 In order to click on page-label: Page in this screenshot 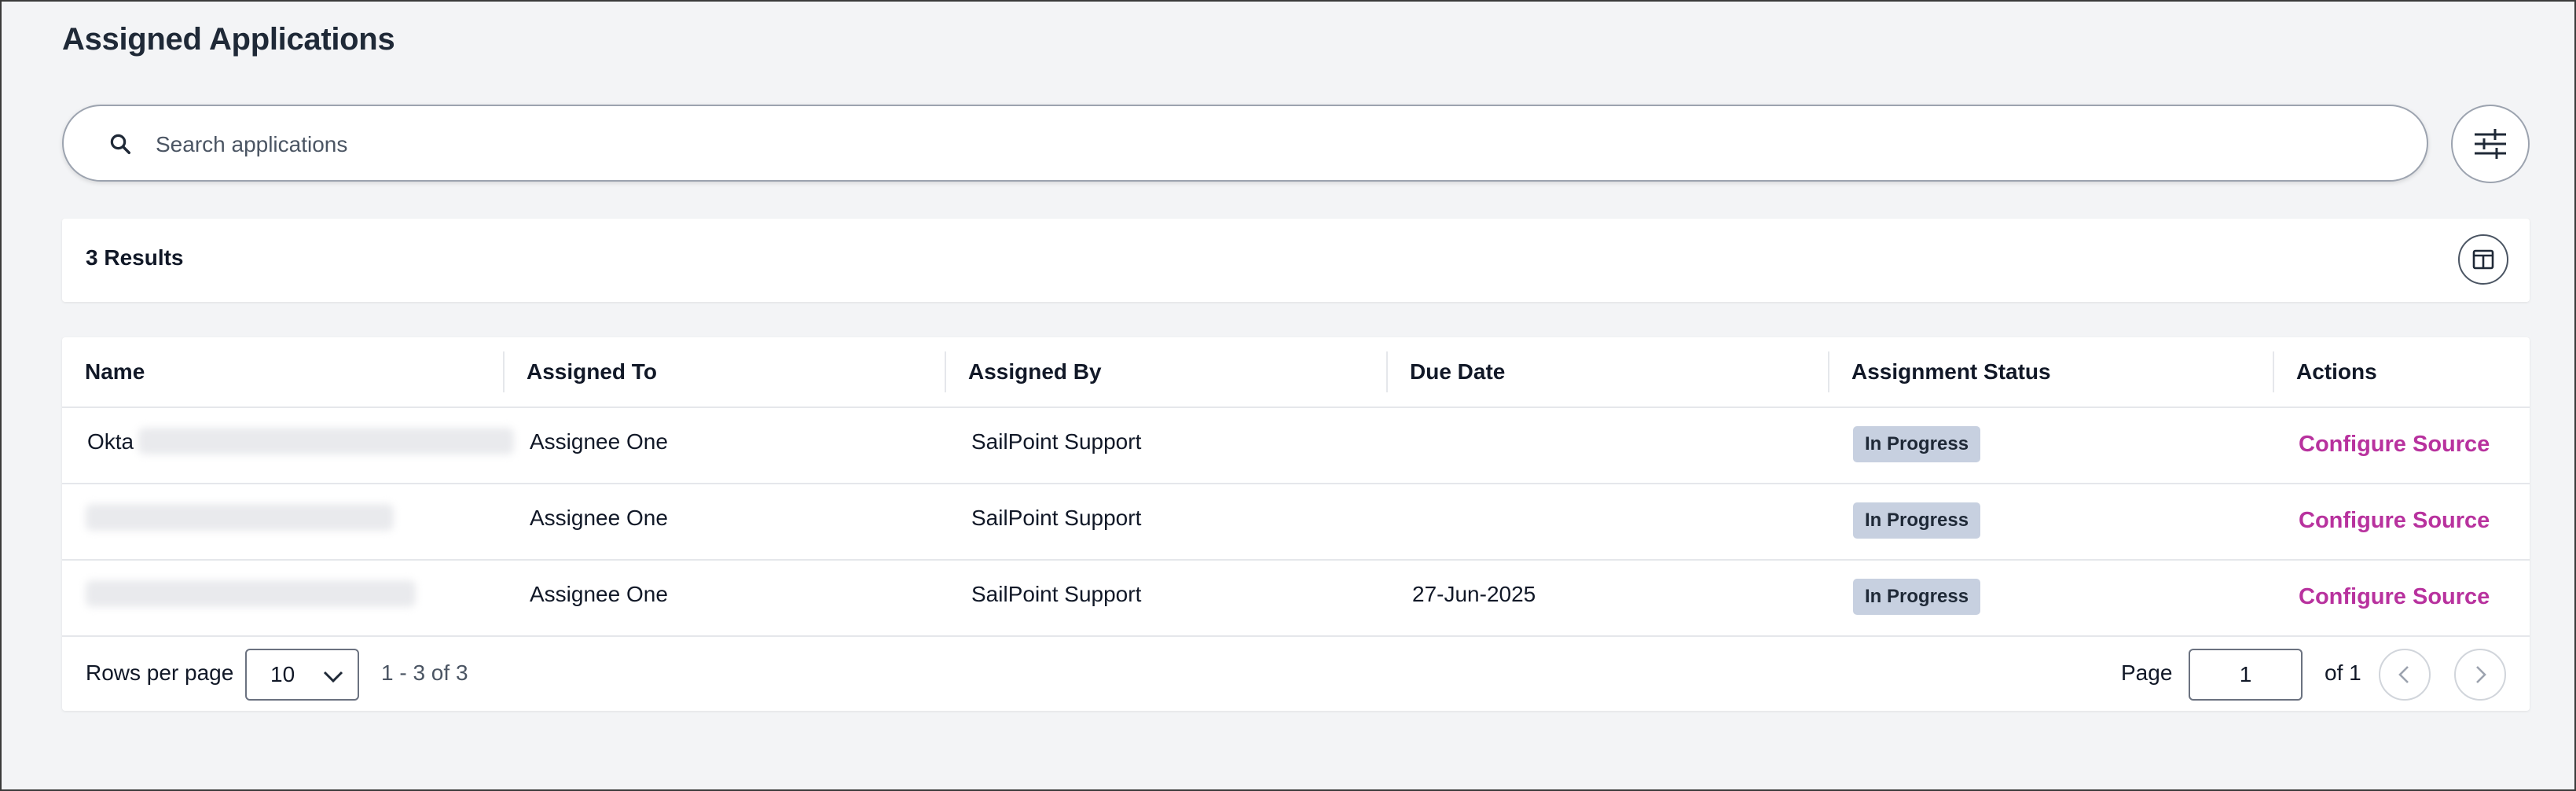, I will do `click(2147, 672)`.